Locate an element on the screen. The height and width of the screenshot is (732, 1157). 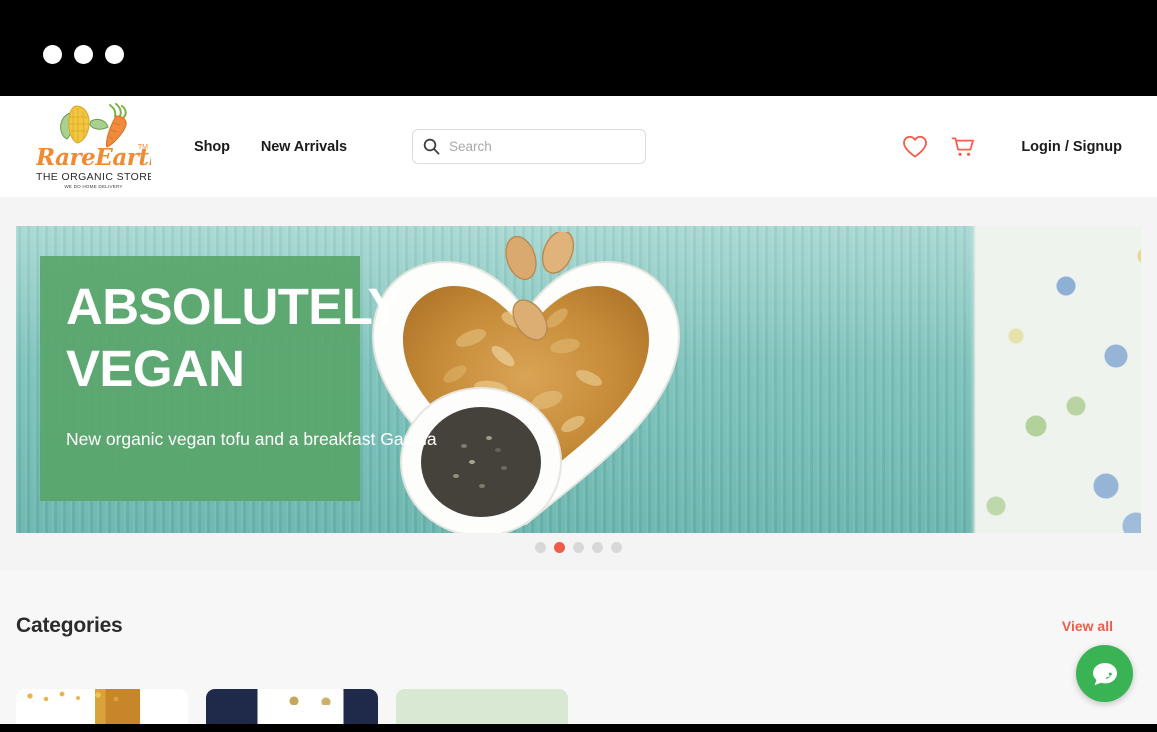
main-navigation: Shop New Arrivals is located at coordinates (270, 147).